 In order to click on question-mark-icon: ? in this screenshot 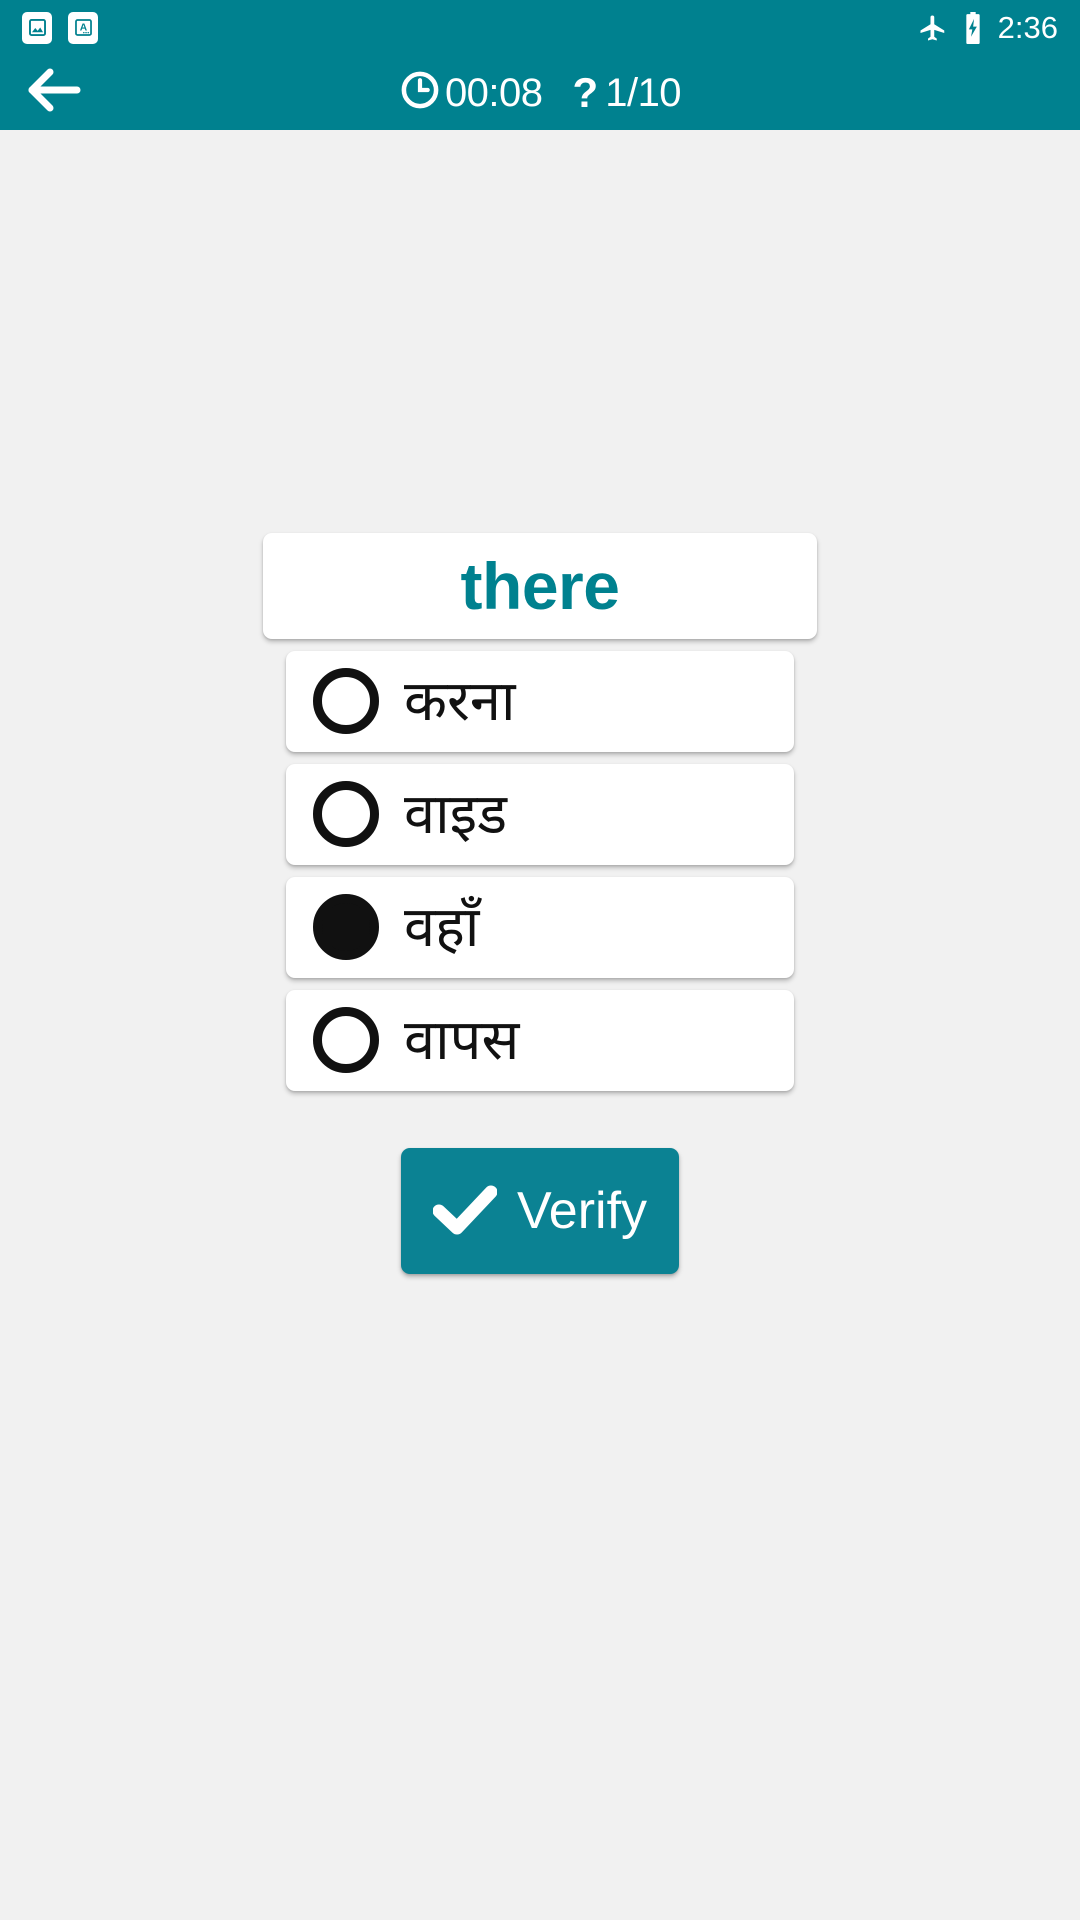, I will do `click(585, 92)`.